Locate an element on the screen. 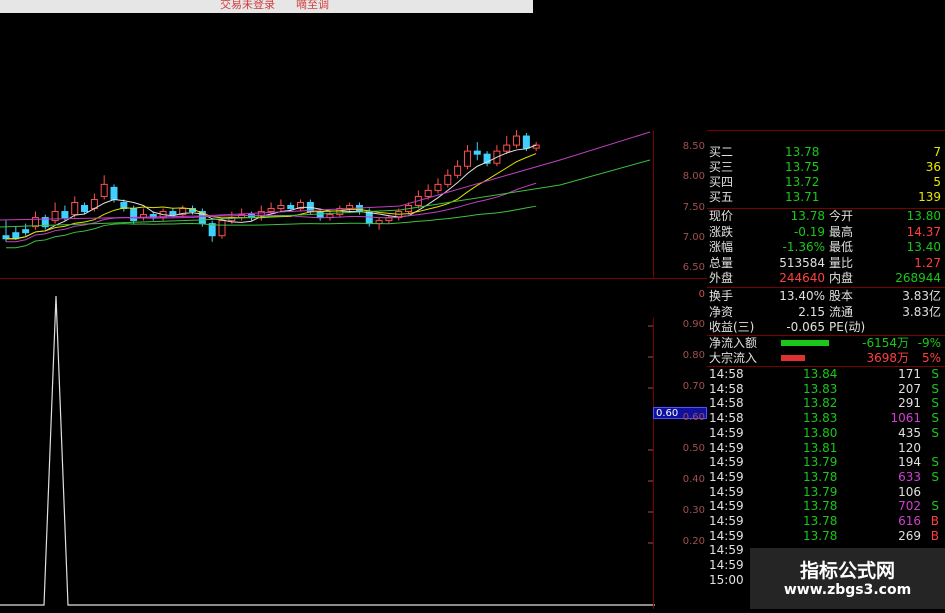  flow-row: 大宗流入 3698万 5% is located at coordinates (826, 358).